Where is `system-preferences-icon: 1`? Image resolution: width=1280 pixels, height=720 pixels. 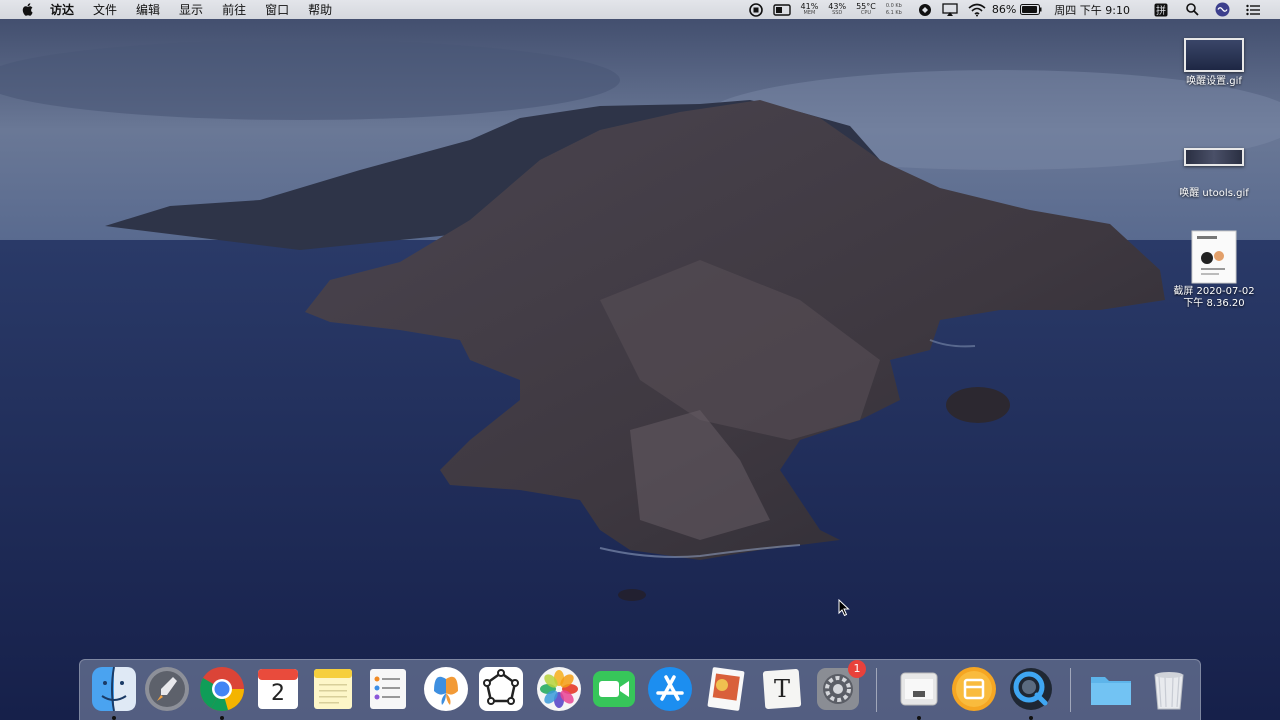 system-preferences-icon: 1 is located at coordinates (840, 686).